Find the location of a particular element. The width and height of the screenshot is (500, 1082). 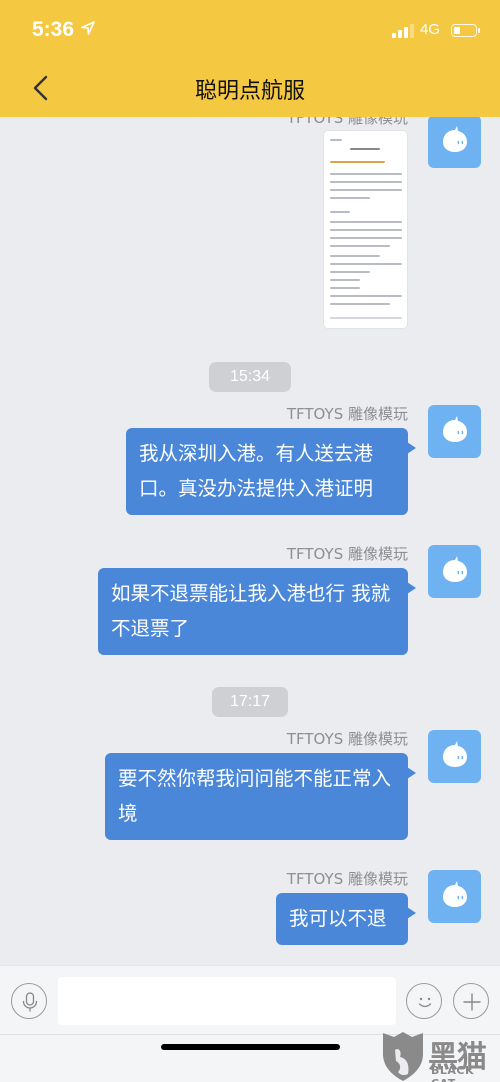

smiley-icon is located at coordinates (425, 1002).